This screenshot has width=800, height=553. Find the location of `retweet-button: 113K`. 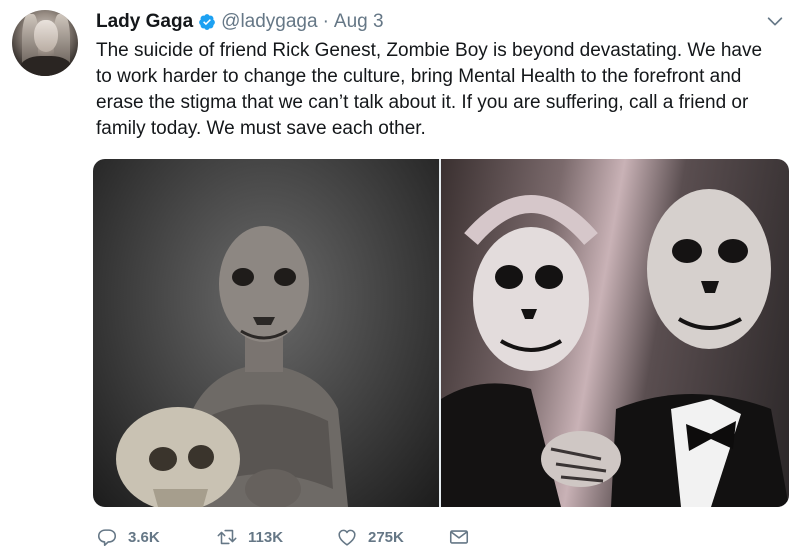

retweet-button: 113K is located at coordinates (276, 537).